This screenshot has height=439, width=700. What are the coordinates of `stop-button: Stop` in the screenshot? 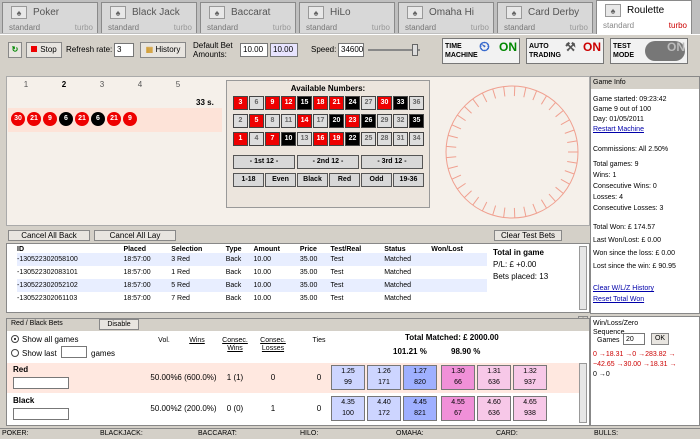 It's located at (44, 50).